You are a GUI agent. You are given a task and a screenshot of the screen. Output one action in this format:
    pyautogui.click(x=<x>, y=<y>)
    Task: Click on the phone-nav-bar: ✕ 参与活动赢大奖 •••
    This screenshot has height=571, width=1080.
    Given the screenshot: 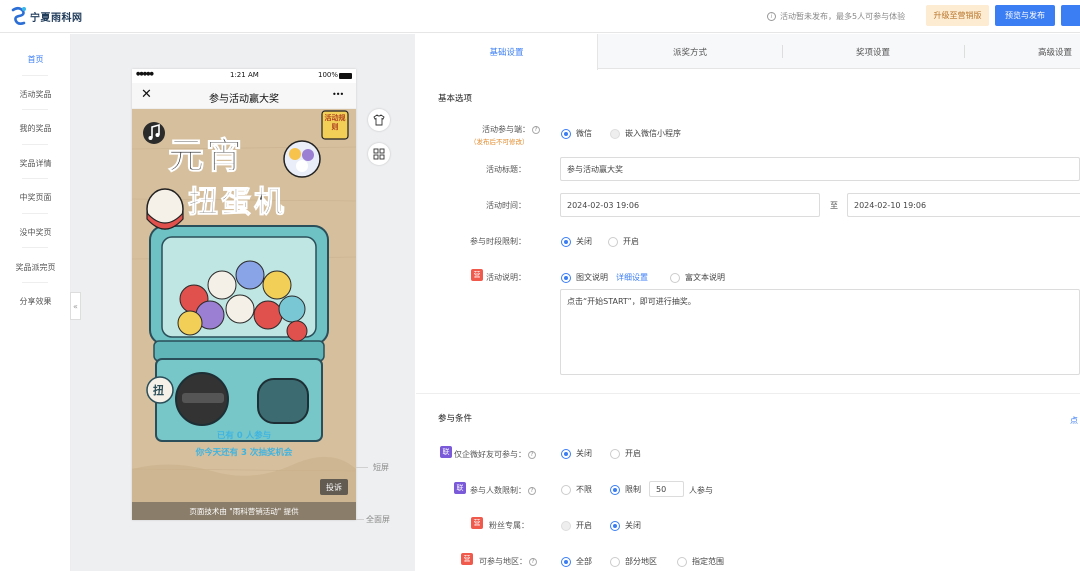 What is the action you would take?
    pyautogui.click(x=244, y=96)
    